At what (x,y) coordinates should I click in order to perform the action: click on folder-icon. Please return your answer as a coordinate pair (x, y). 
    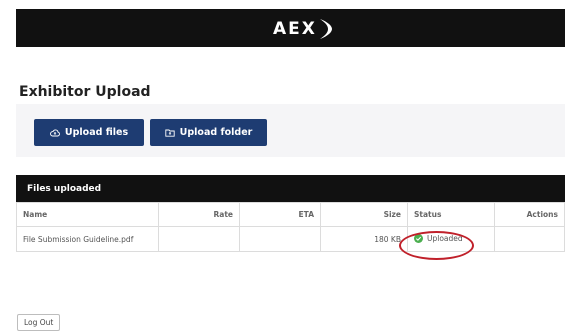
    Looking at the image, I should click on (170, 133).